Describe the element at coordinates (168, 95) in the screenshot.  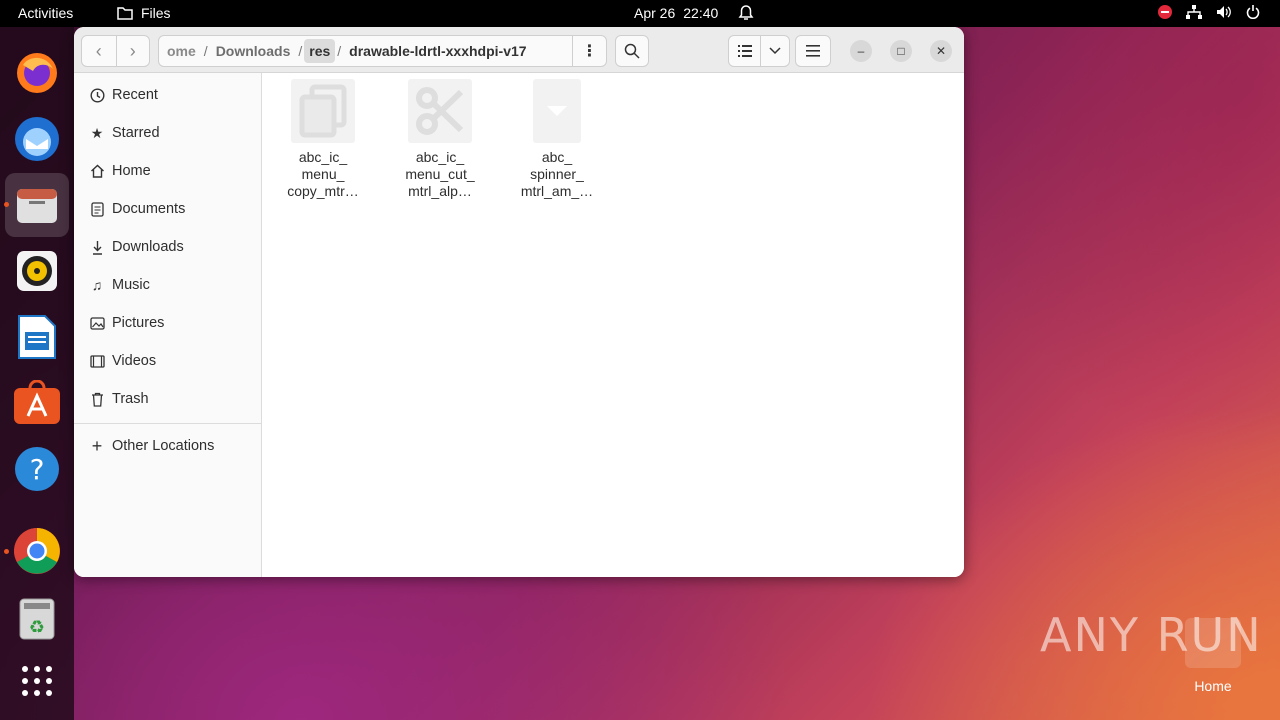
I see `sidebar-item-recent: Recent` at that location.